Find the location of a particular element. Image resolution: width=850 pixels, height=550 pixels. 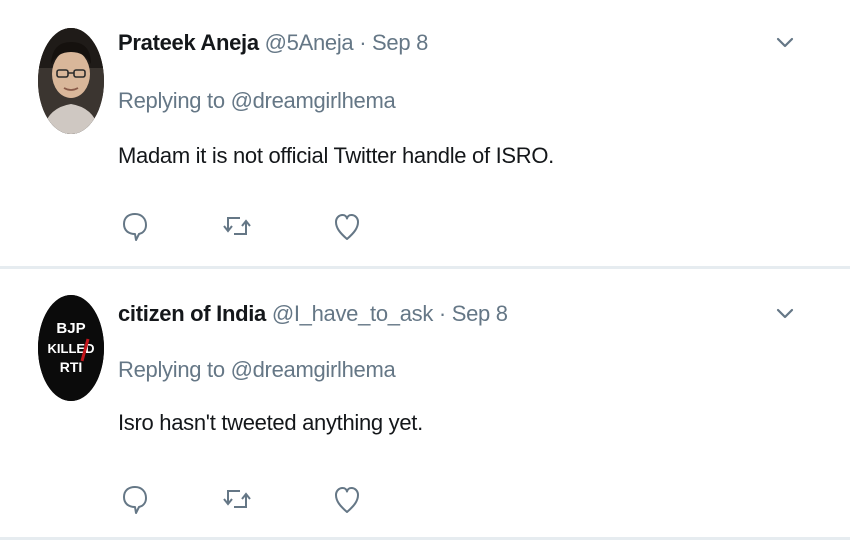

avatar is located at coordinates (71, 81).